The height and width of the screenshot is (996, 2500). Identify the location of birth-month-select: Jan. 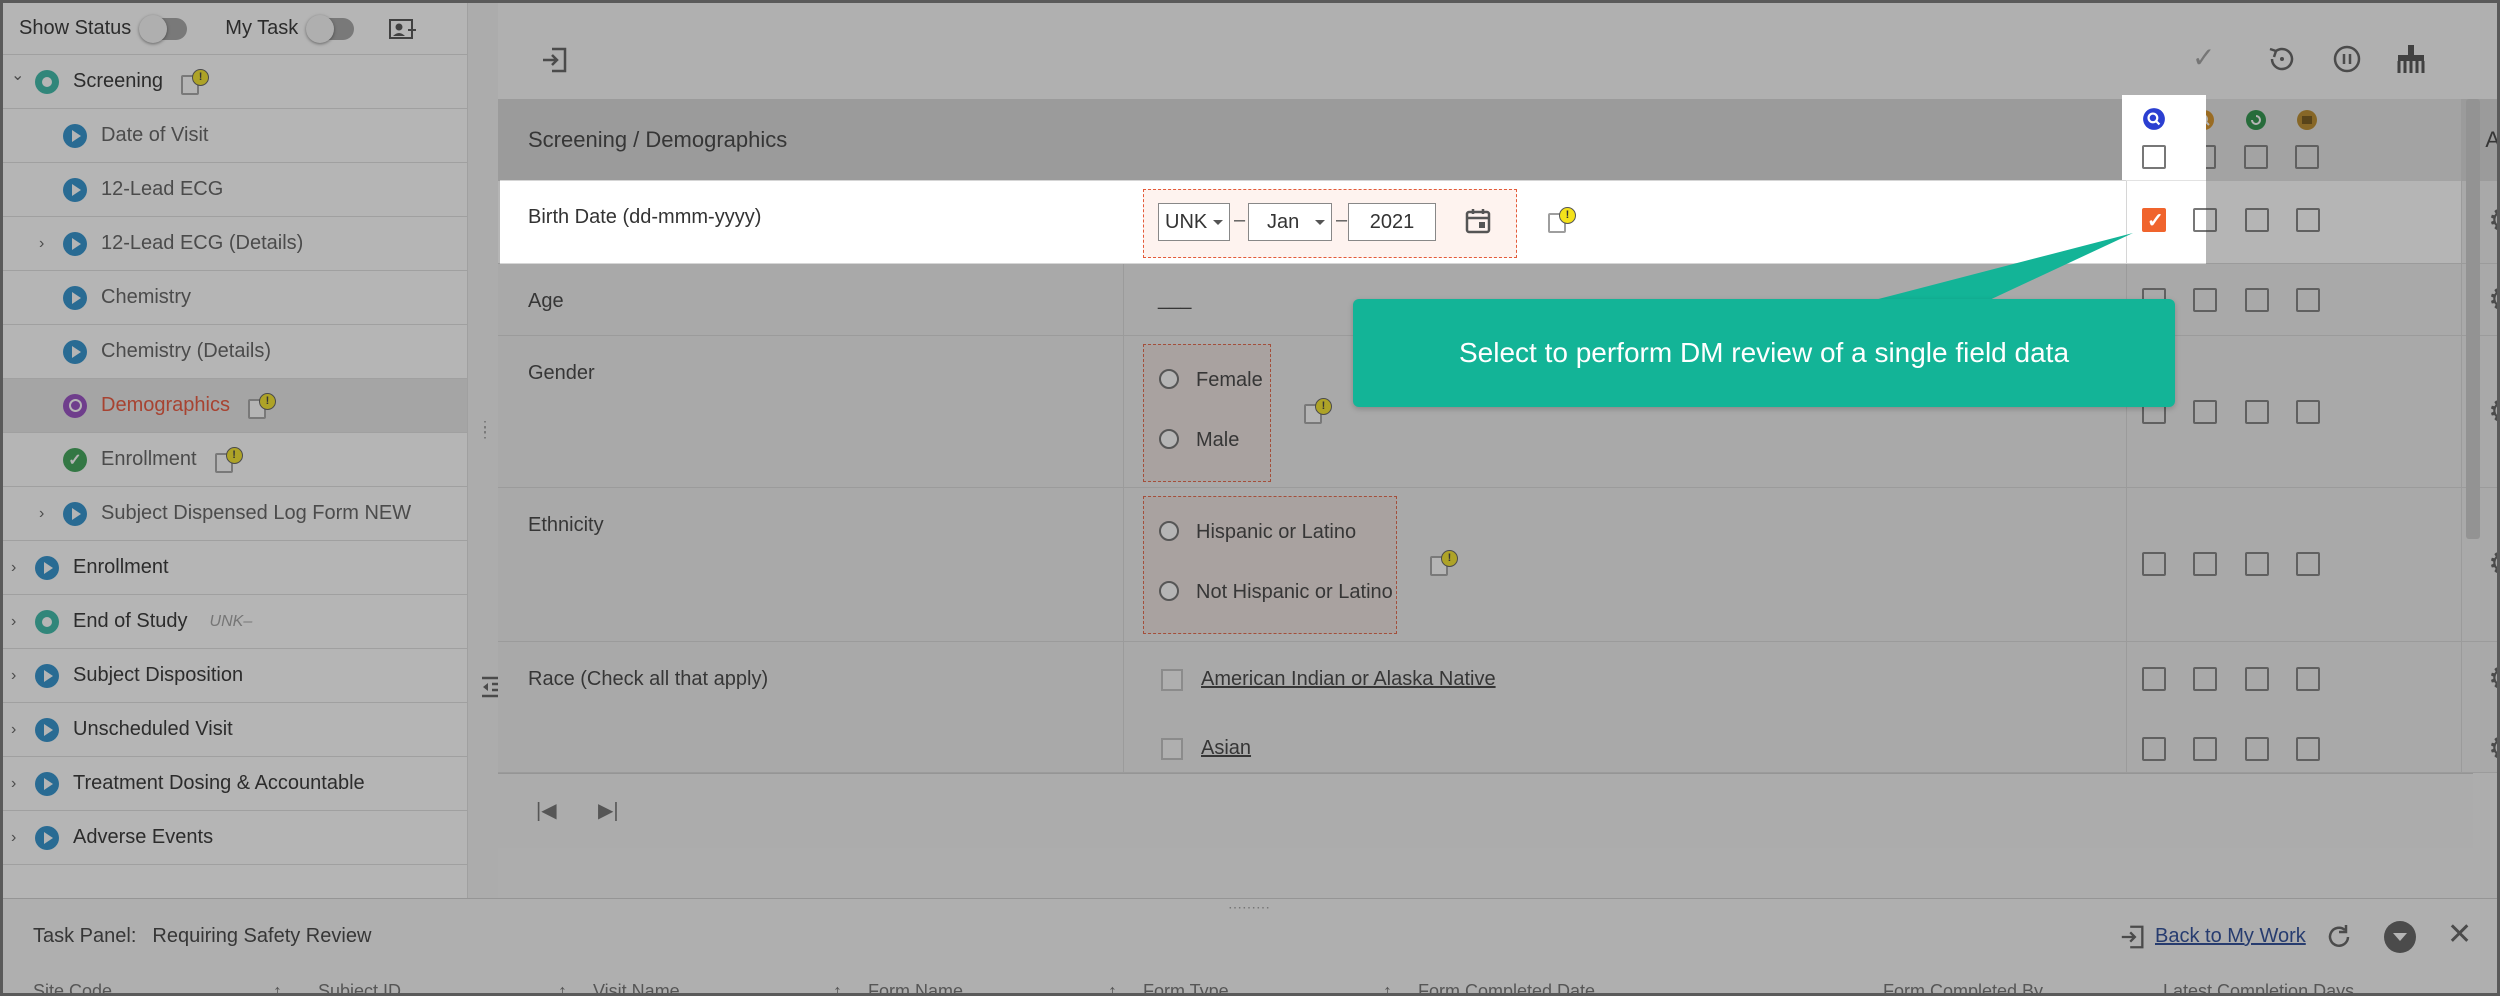
(1290, 222).